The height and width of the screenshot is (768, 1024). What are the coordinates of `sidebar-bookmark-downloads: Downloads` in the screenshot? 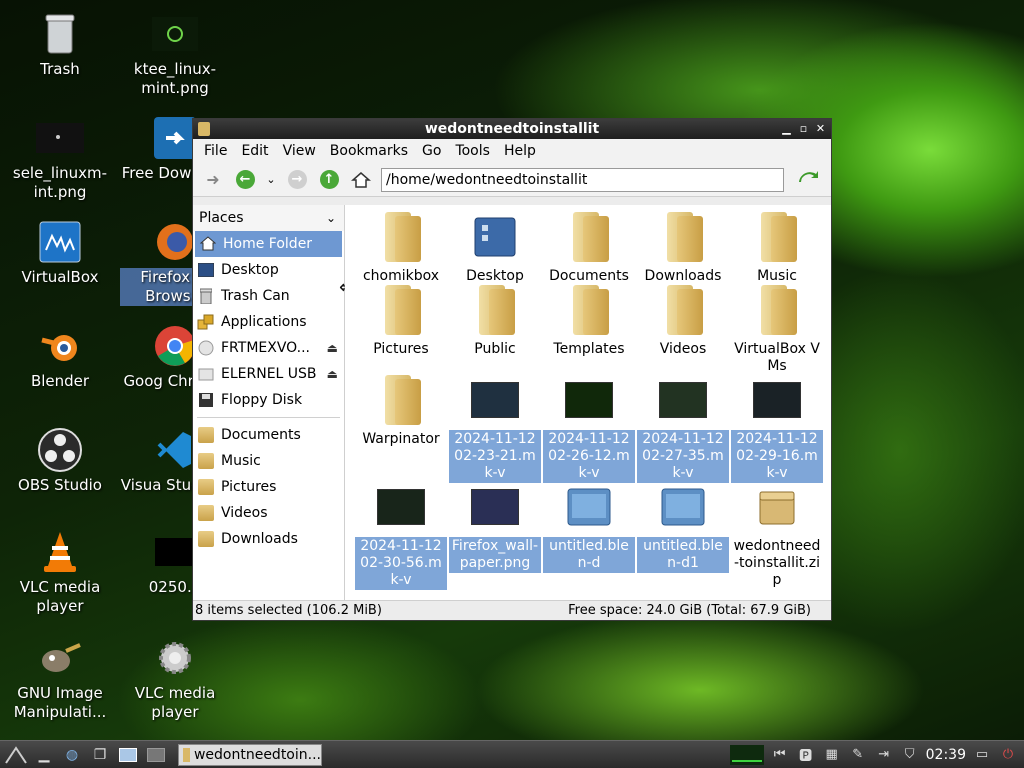 It's located at (268, 539).